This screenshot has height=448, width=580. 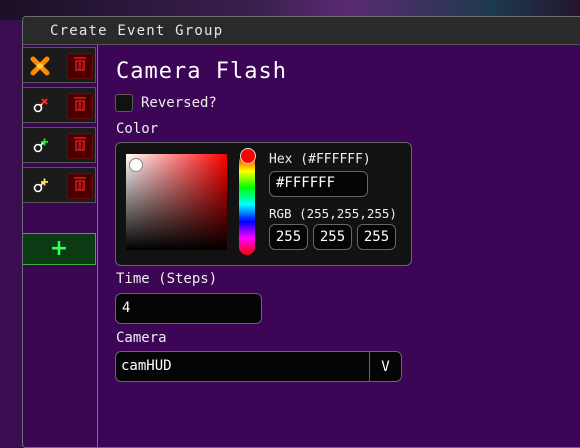 What do you see at coordinates (288, 237) in the screenshot?
I see `red-input: 255` at bounding box center [288, 237].